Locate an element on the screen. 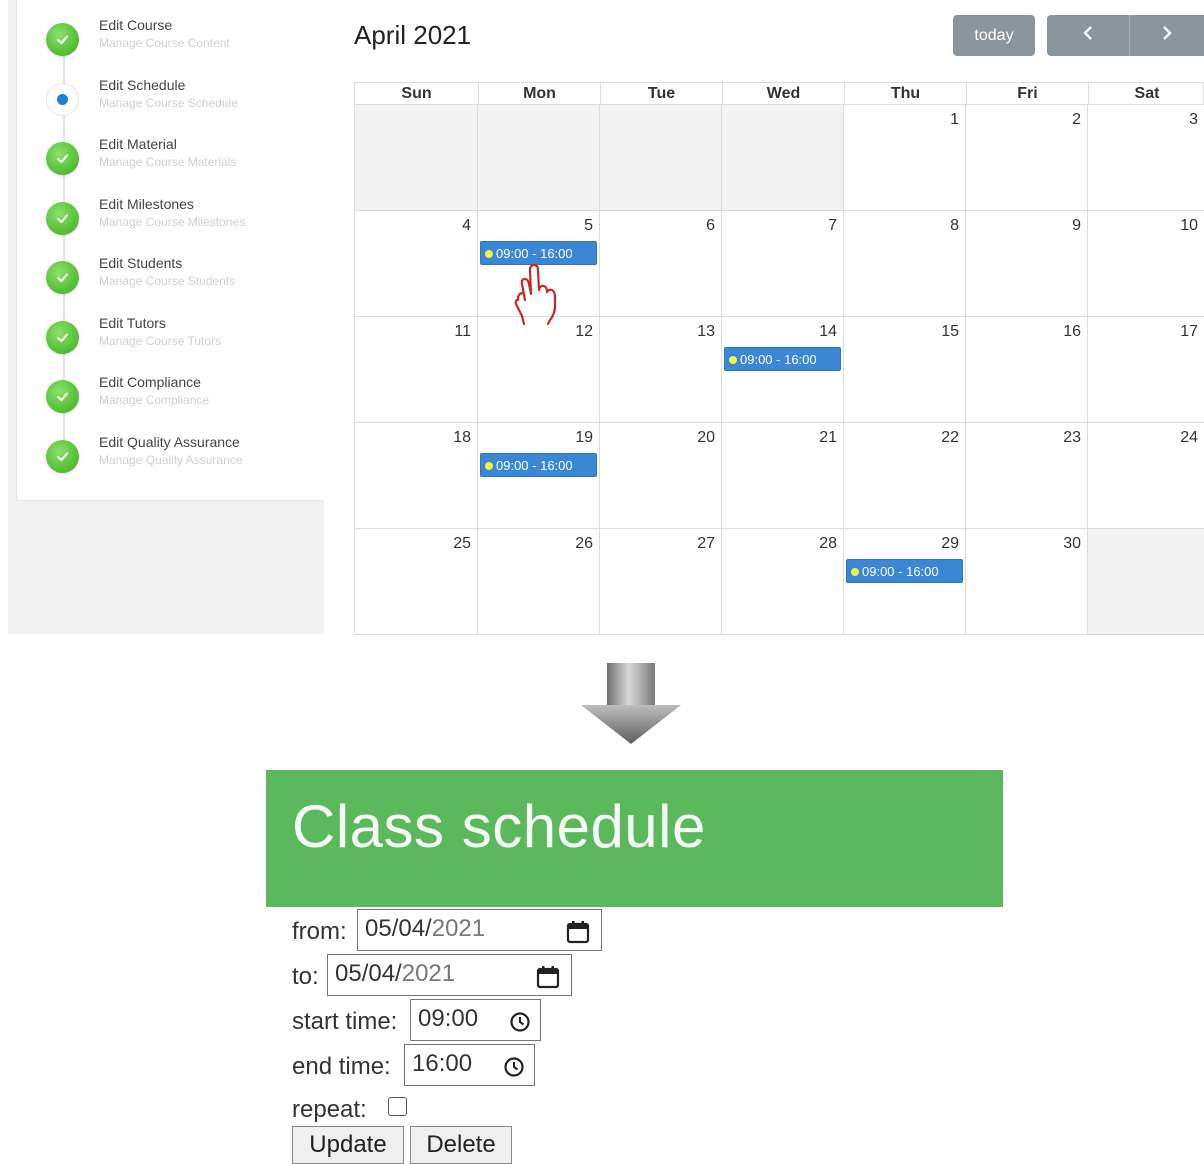 The image size is (1204, 1164). calendar-day-cell: 12 is located at coordinates (538, 370).